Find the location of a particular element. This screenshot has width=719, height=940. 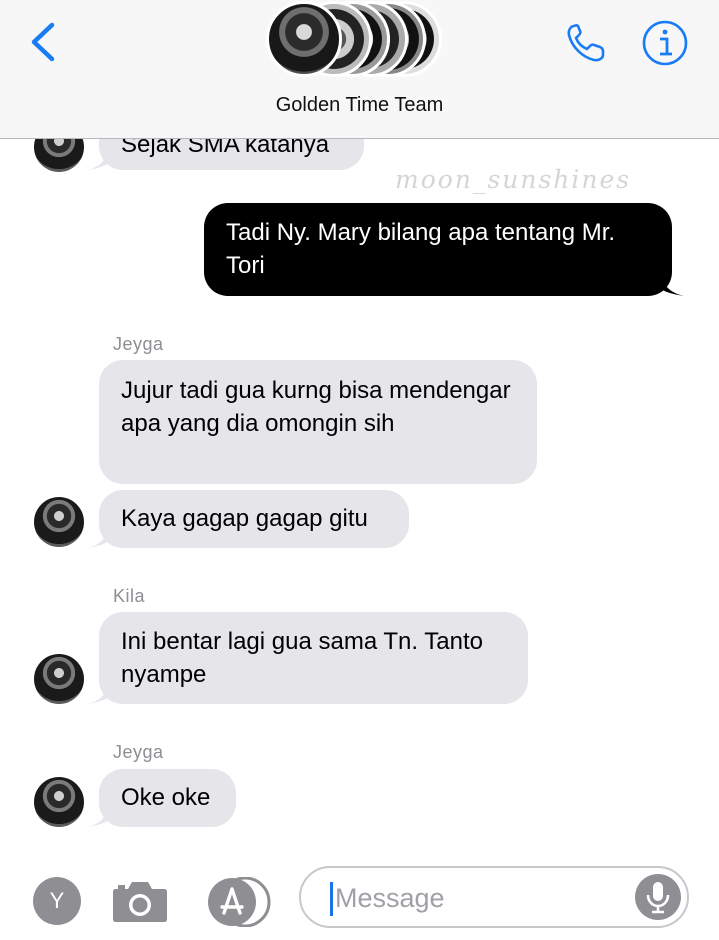

message-bubble: Oke oke is located at coordinates (167, 798).